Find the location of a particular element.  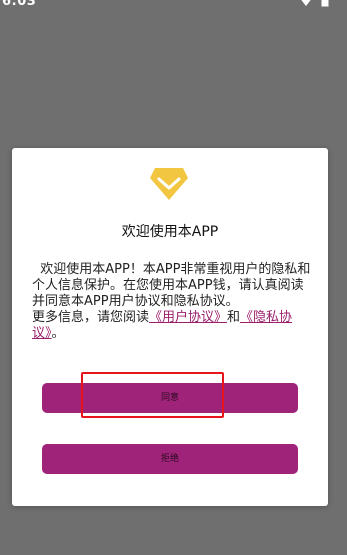

message-more-prefix: 更多信息，请您阅读 is located at coordinates (91, 317).